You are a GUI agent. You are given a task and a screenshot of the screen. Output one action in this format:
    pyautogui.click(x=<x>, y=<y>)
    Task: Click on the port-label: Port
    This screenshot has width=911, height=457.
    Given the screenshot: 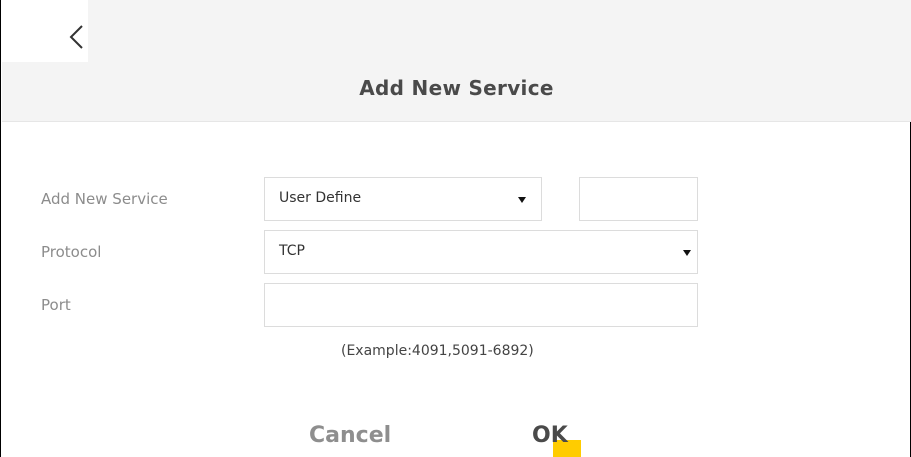 What is the action you would take?
    pyautogui.click(x=56, y=305)
    